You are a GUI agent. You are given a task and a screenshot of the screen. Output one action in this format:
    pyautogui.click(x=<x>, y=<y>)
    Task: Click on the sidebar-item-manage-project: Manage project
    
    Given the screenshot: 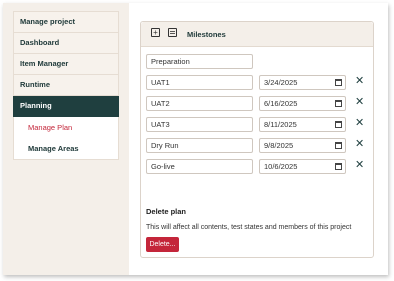 What is the action you would take?
    pyautogui.click(x=66, y=22)
    